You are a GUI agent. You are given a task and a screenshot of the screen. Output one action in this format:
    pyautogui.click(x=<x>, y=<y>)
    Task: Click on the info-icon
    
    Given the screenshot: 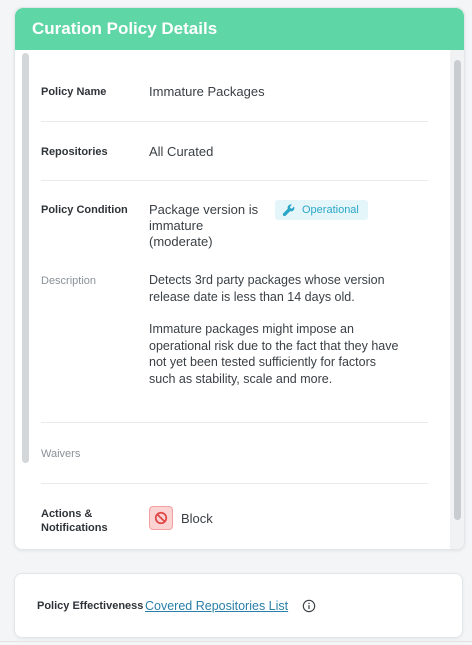 What is the action you would take?
    pyautogui.click(x=309, y=606)
    